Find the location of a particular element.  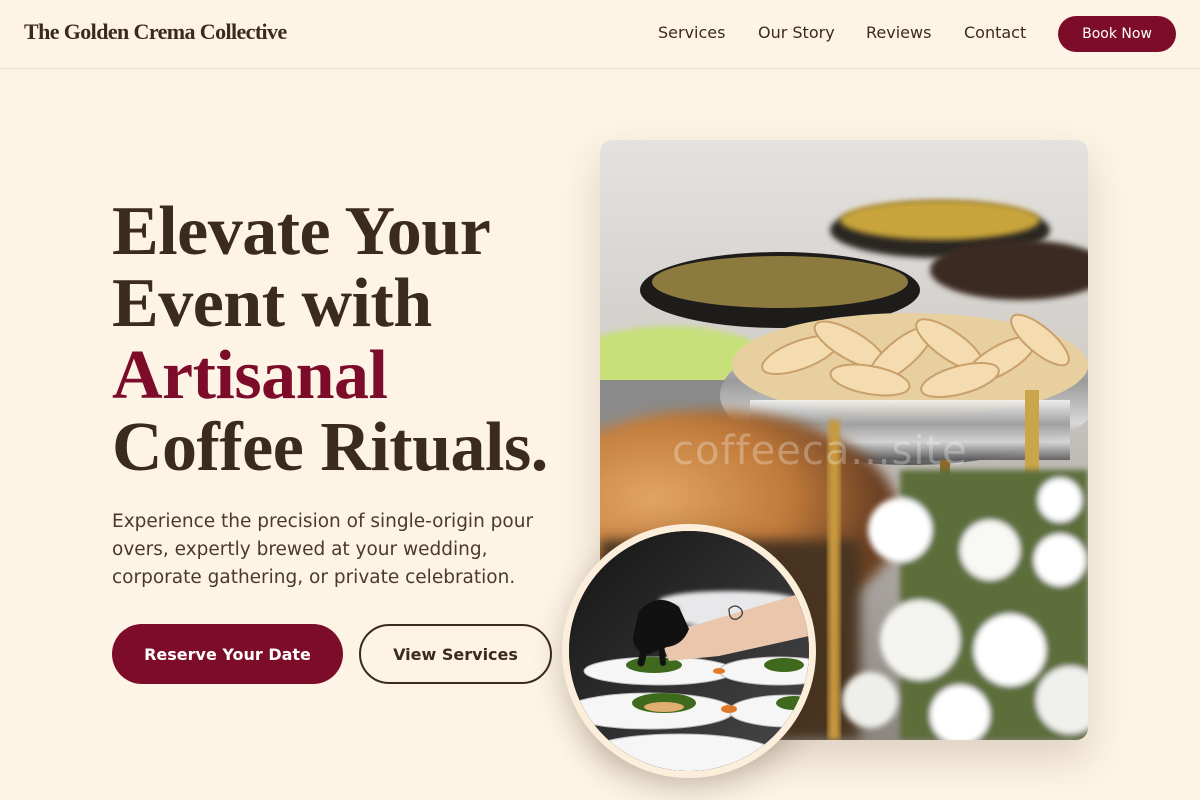

nav-link-our-story: Our Story is located at coordinates (796, 32).